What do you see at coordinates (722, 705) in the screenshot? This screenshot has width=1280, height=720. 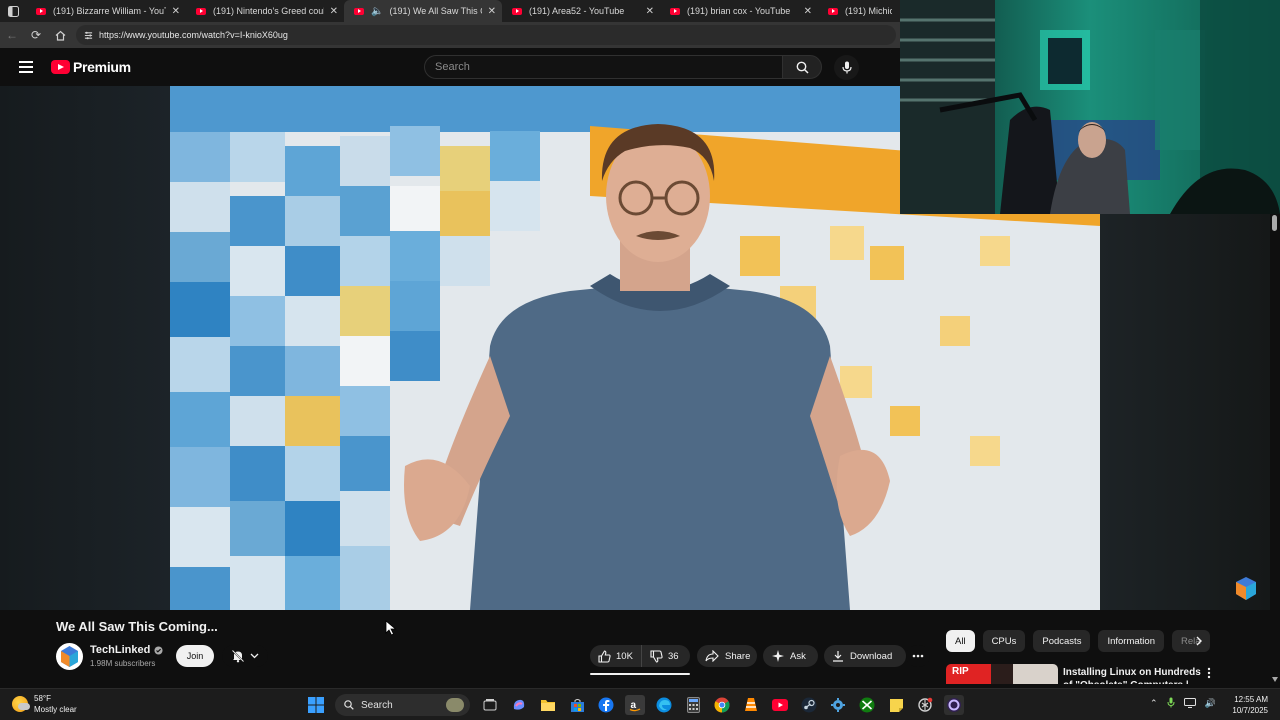 I see `chrome-icon` at bounding box center [722, 705].